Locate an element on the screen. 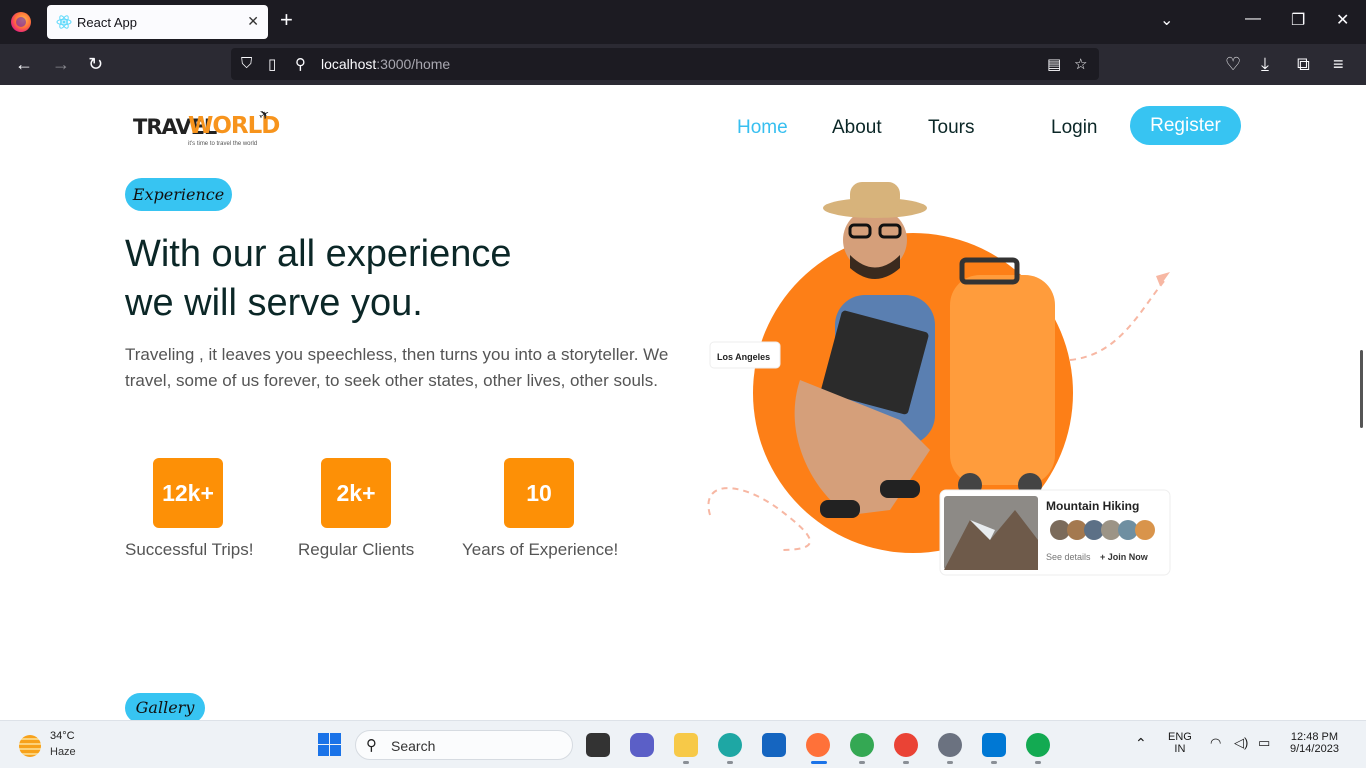 Image resolution: width=1366 pixels, height=768 pixels. battery-icon: ▭ is located at coordinates (1264, 743).